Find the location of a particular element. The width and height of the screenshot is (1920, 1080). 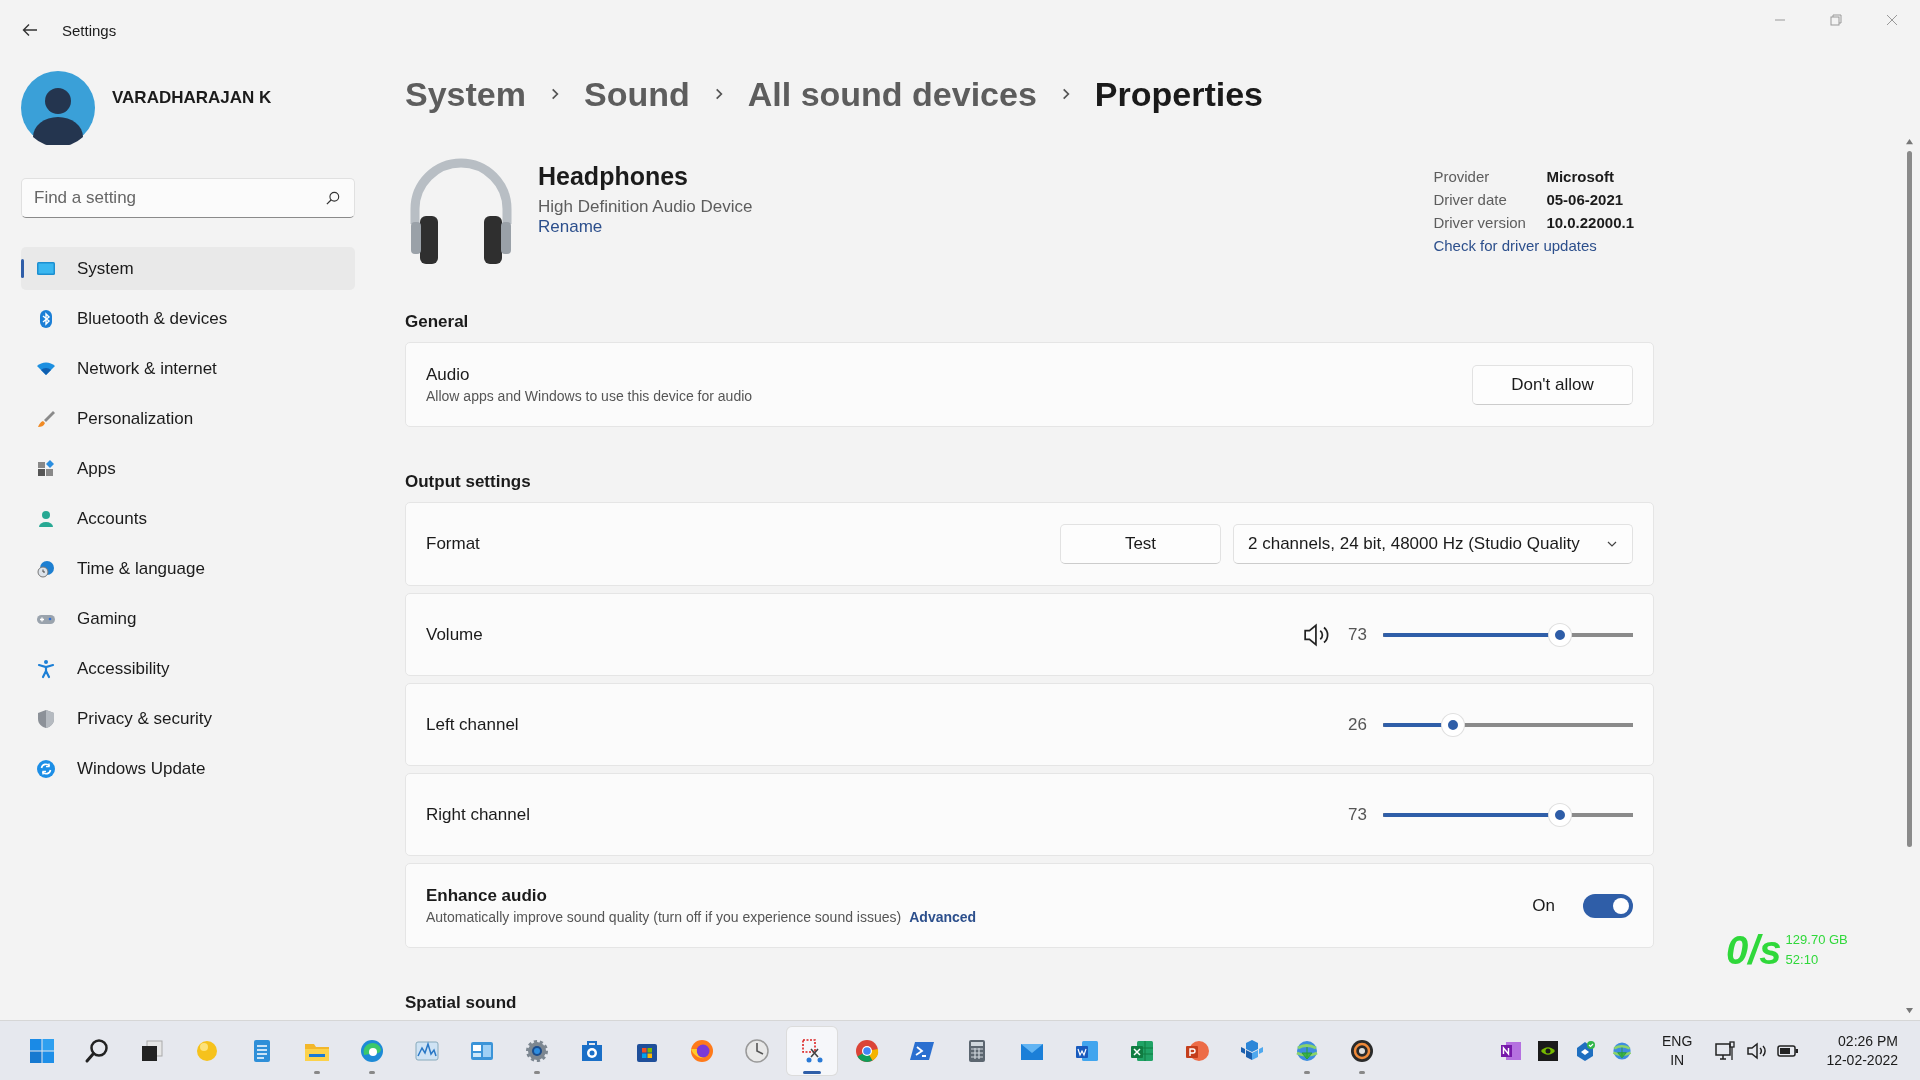

shield-icon is located at coordinates (46, 718).